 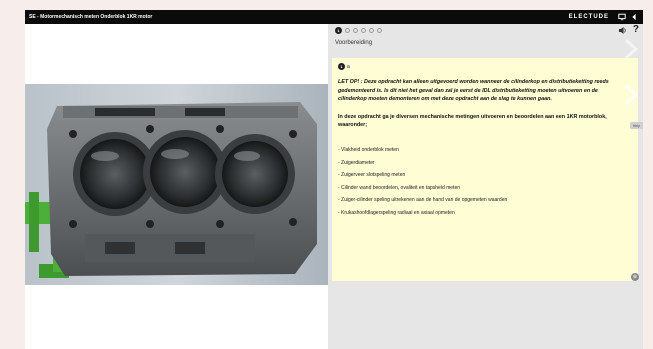 What do you see at coordinates (623, 31) in the screenshot?
I see `speaker-icon` at bounding box center [623, 31].